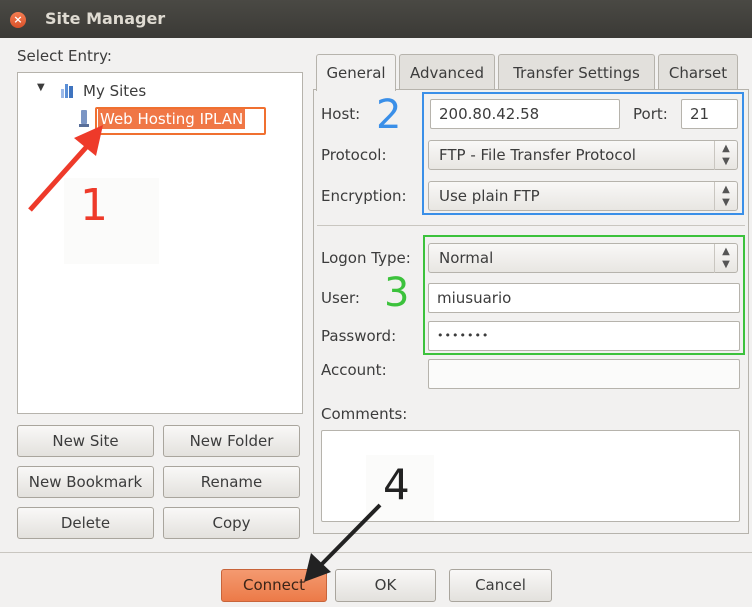 The height and width of the screenshot is (607, 752). What do you see at coordinates (343, 542) in the screenshot?
I see `annotation-arrow-black` at bounding box center [343, 542].